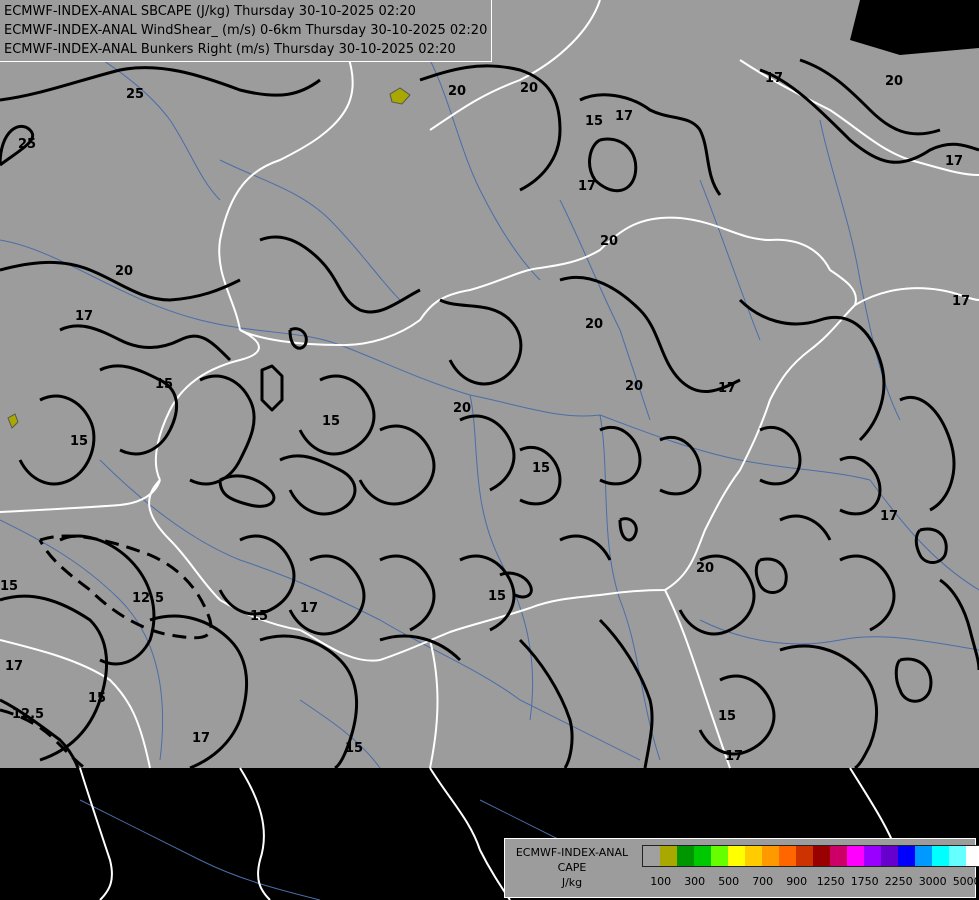 The image size is (979, 900). I want to click on legend-tick-label: 1750, so click(864, 881).